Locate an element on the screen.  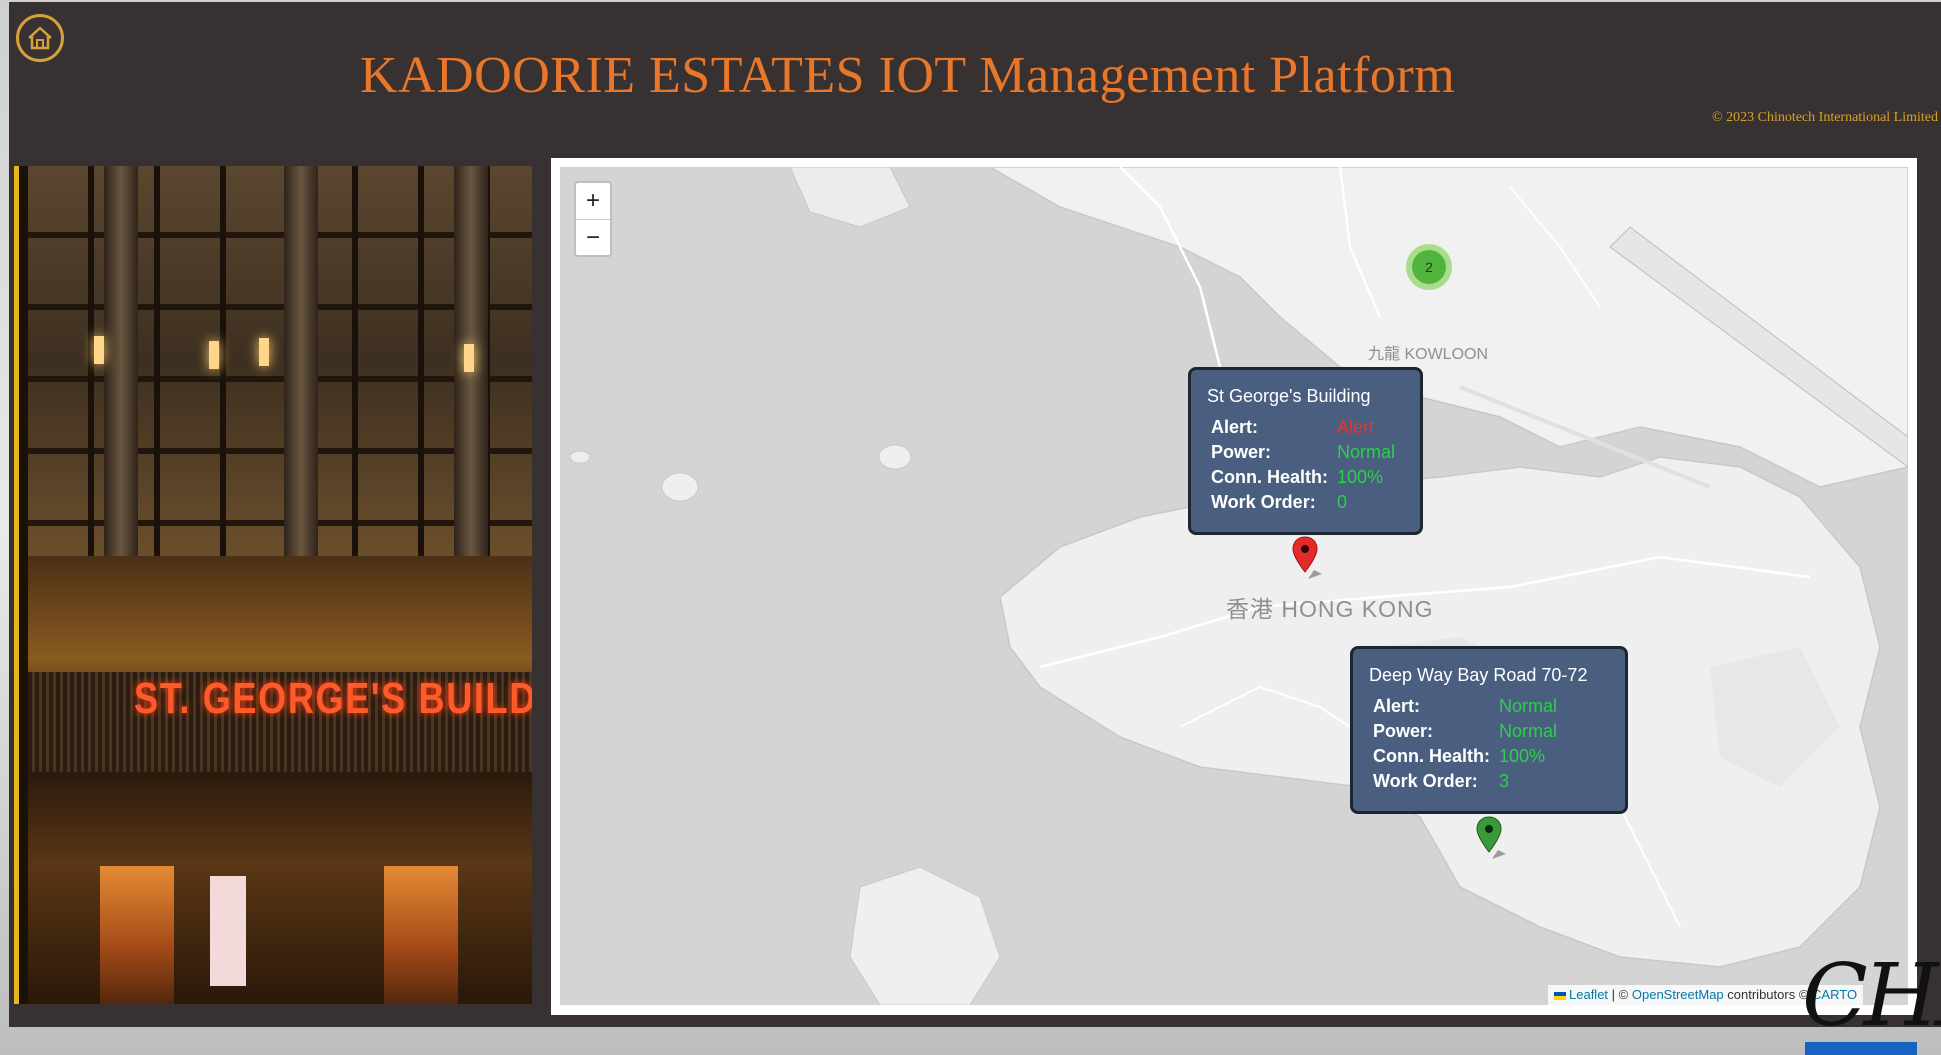
attribution-contributors: contributors © is located at coordinates (1768, 994).